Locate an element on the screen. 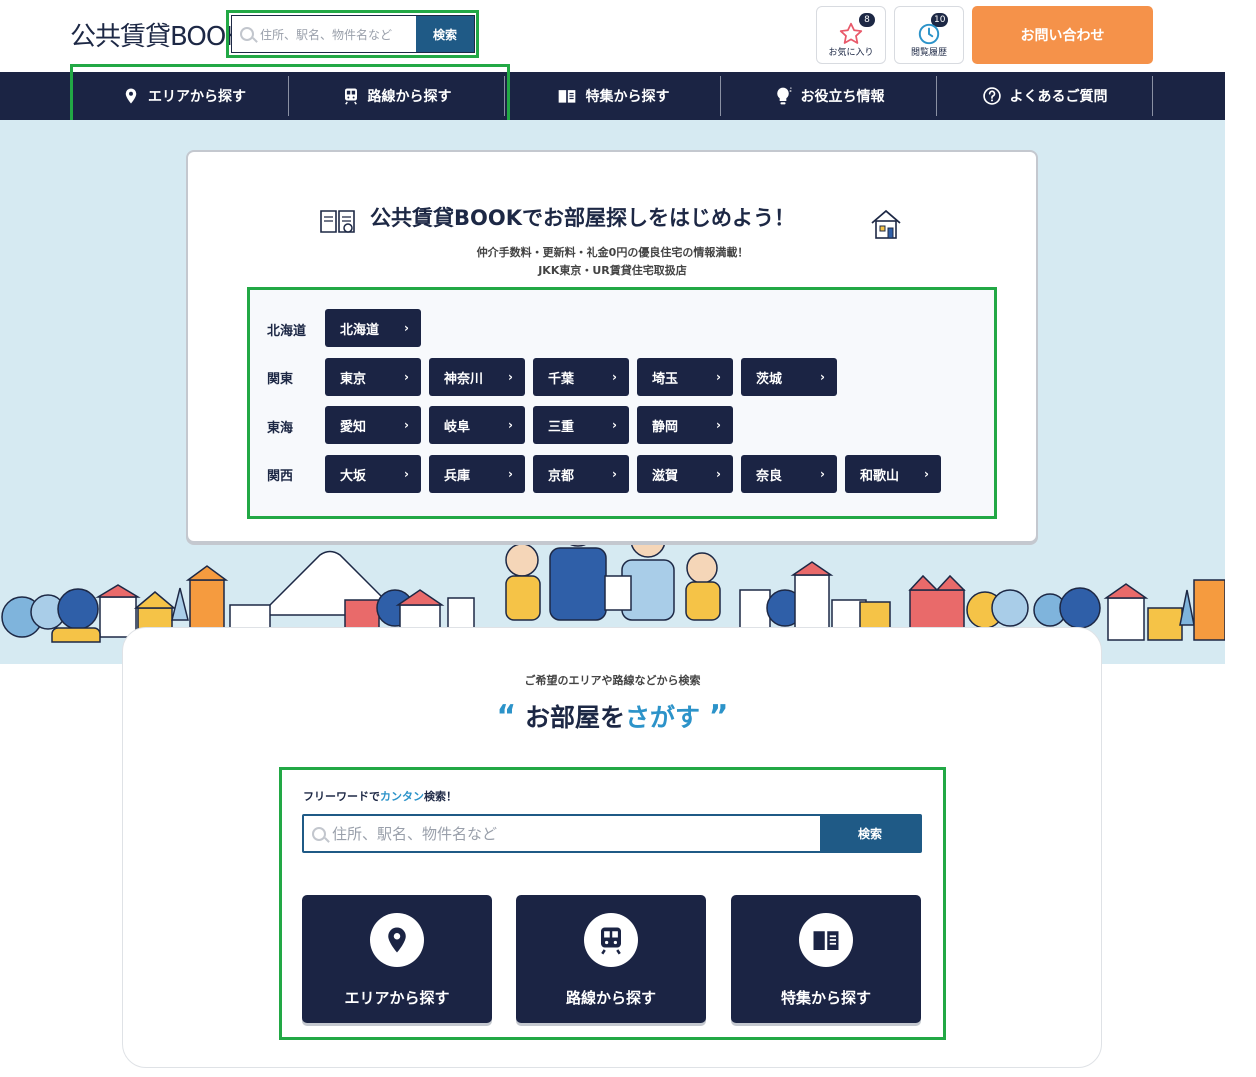 This screenshot has width=1256, height=1077. prefecture-button: 岐阜 › is located at coordinates (477, 425).